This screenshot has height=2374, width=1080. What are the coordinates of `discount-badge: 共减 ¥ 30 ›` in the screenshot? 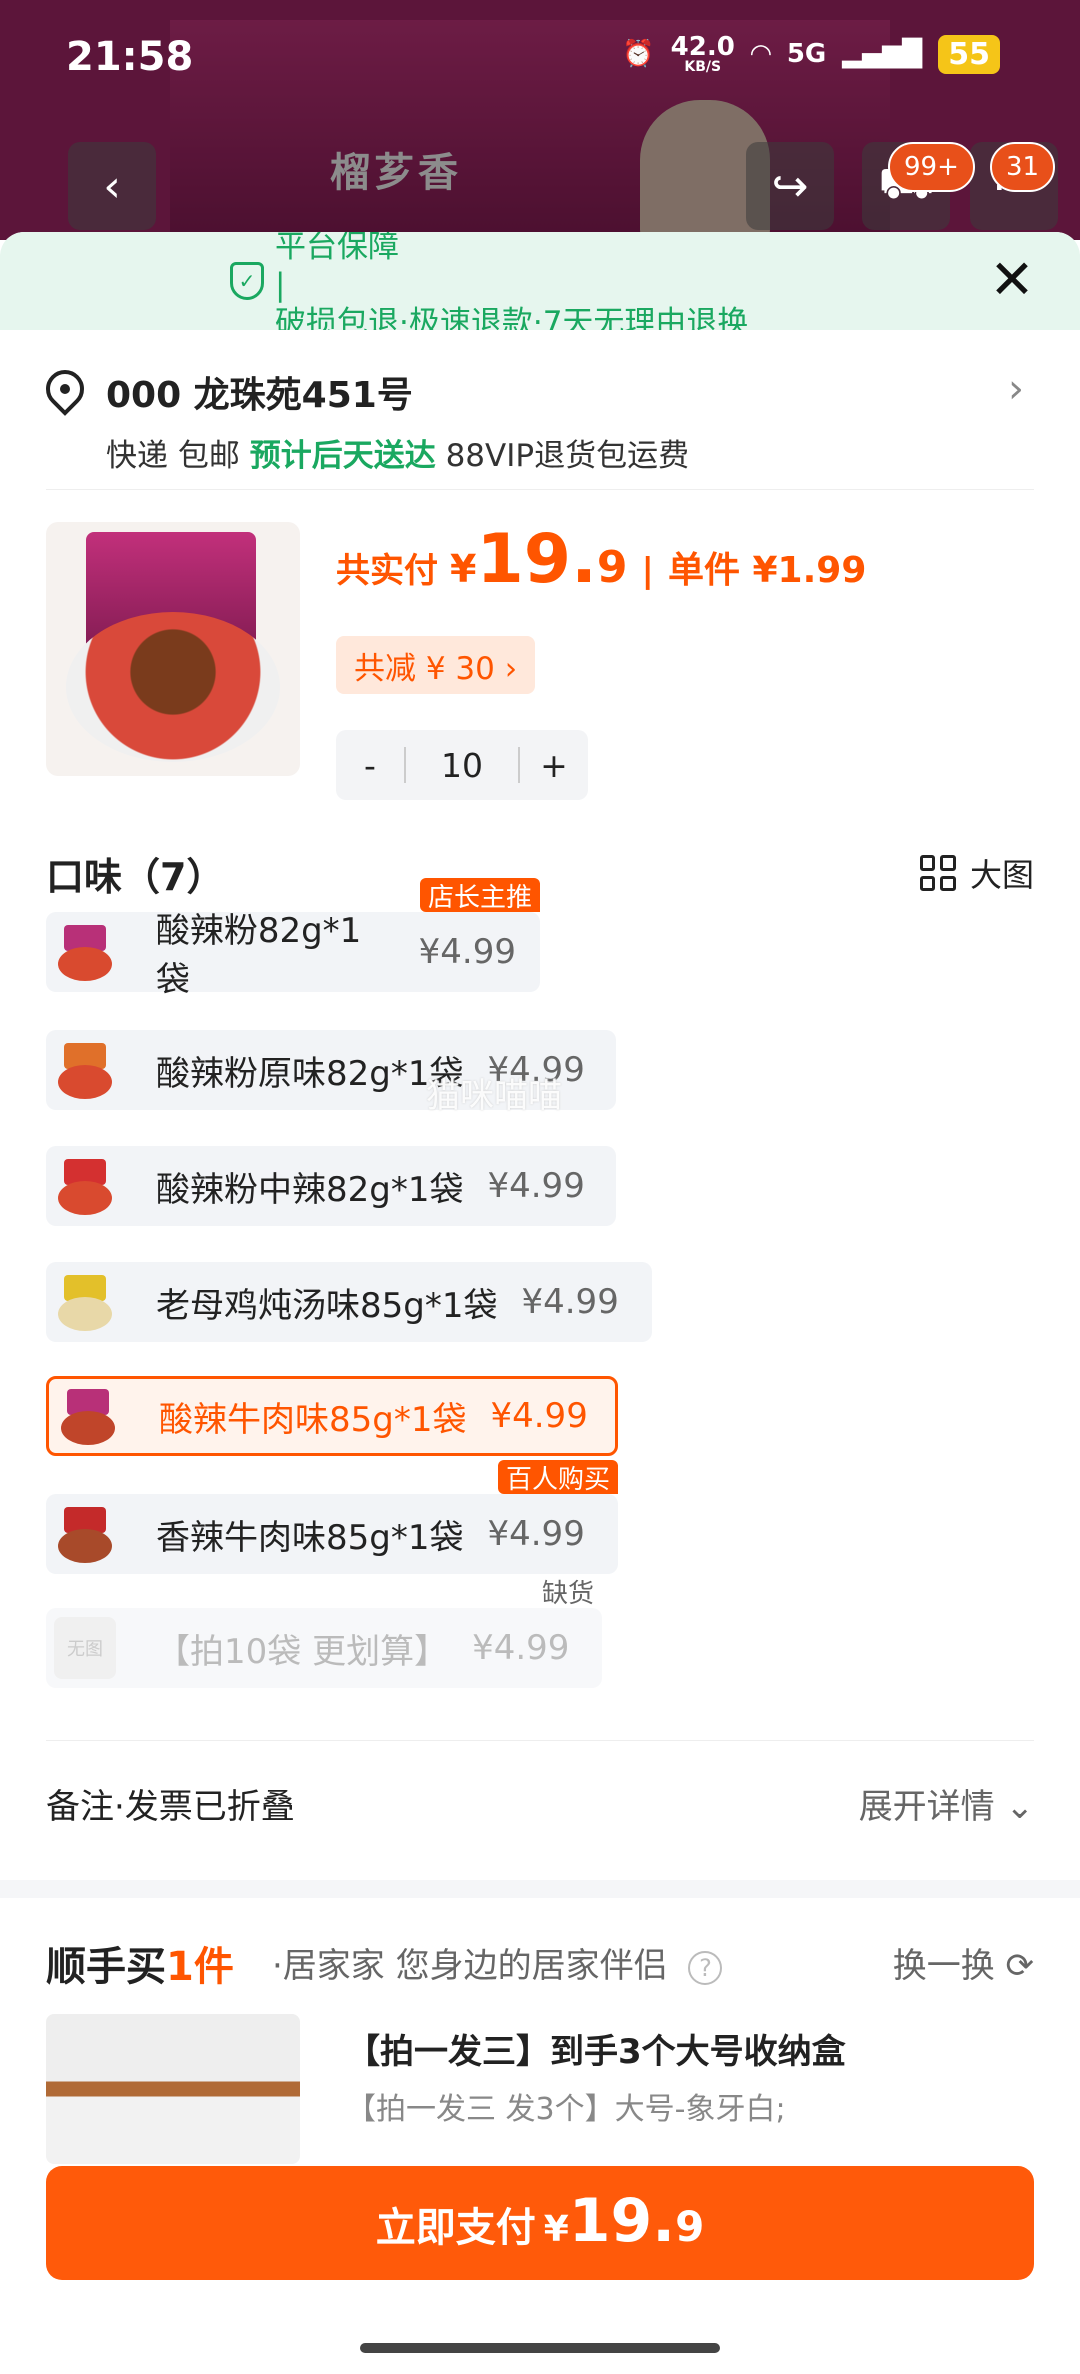 It's located at (436, 665).